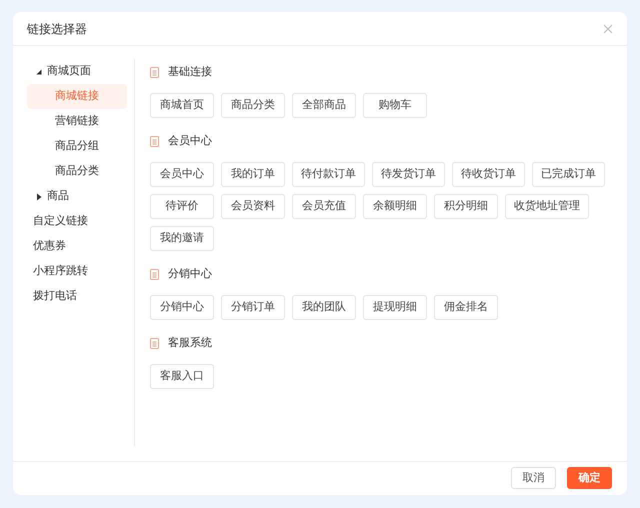 Image resolution: width=640 pixels, height=508 pixels. Describe the element at coordinates (190, 141) in the screenshot. I see `section-title: 会员中心` at that location.